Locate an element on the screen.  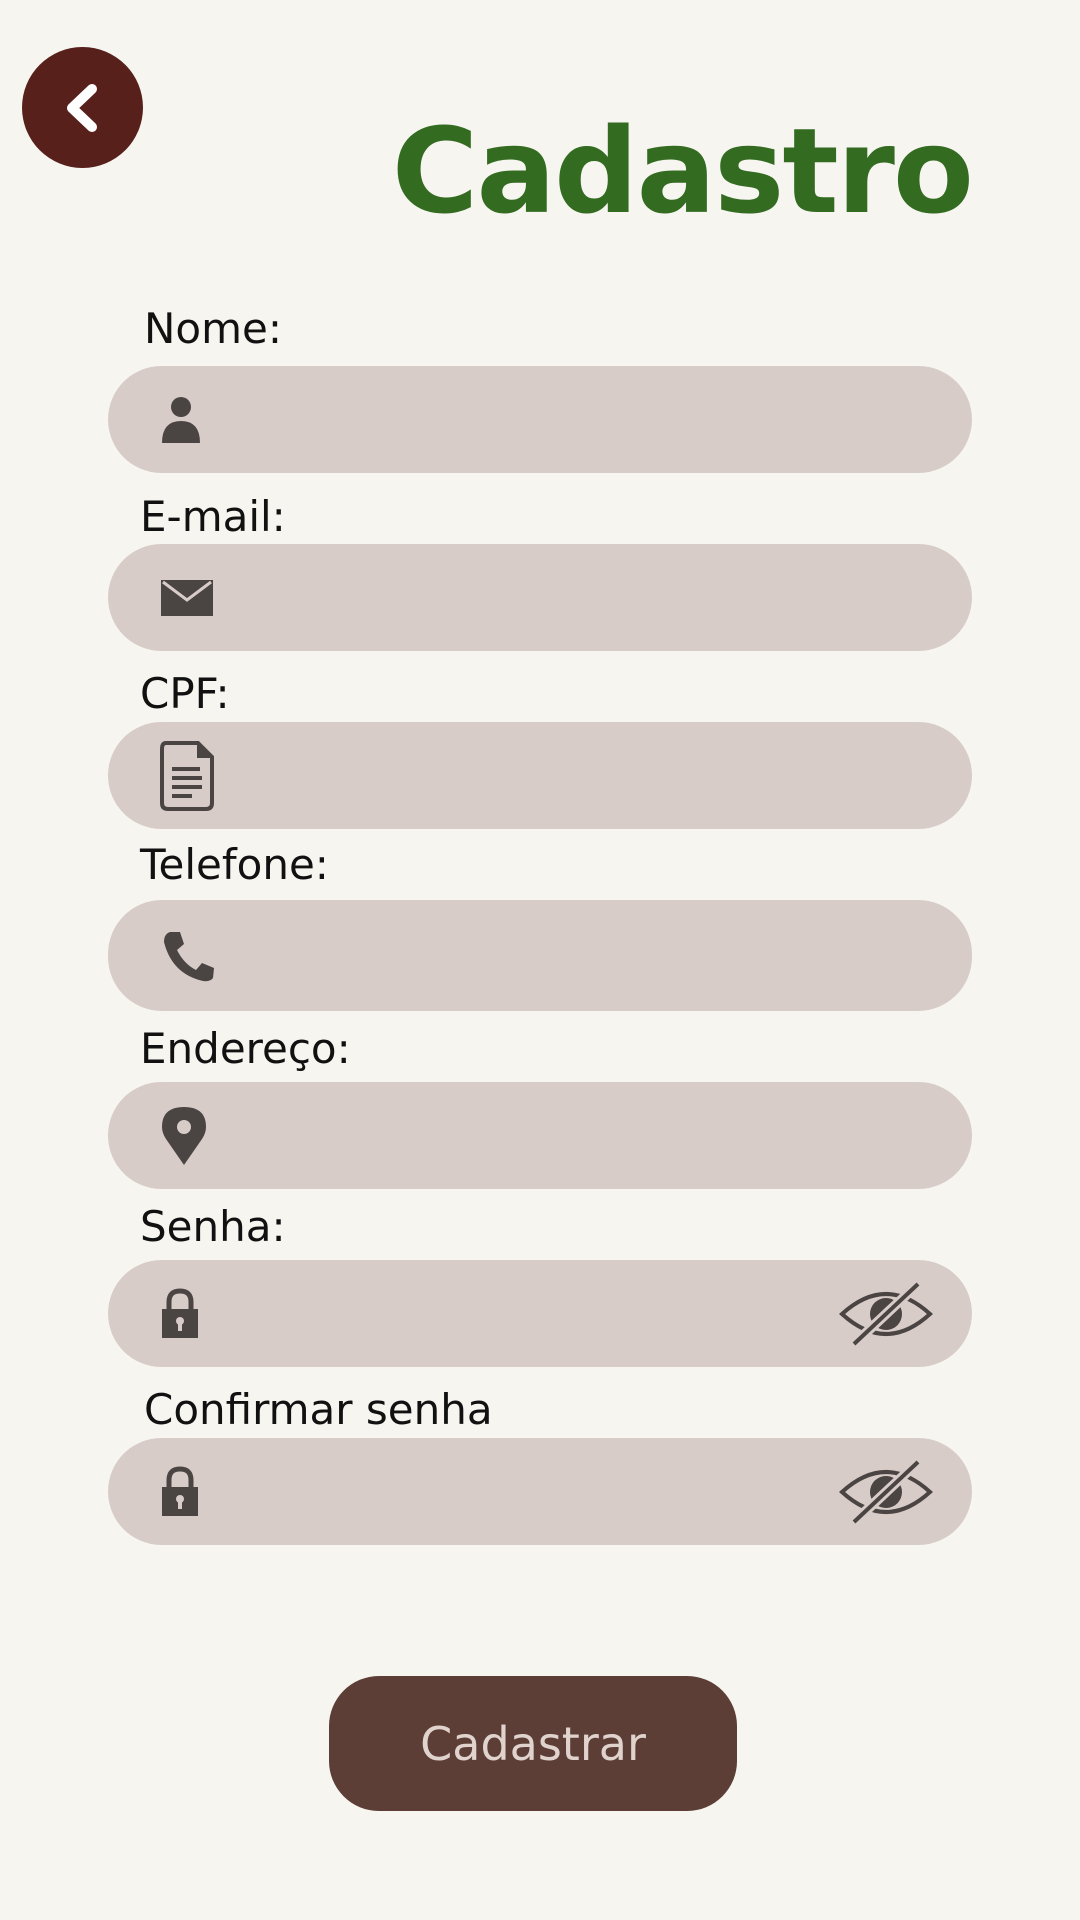
address-input is located at coordinates (540, 1135).